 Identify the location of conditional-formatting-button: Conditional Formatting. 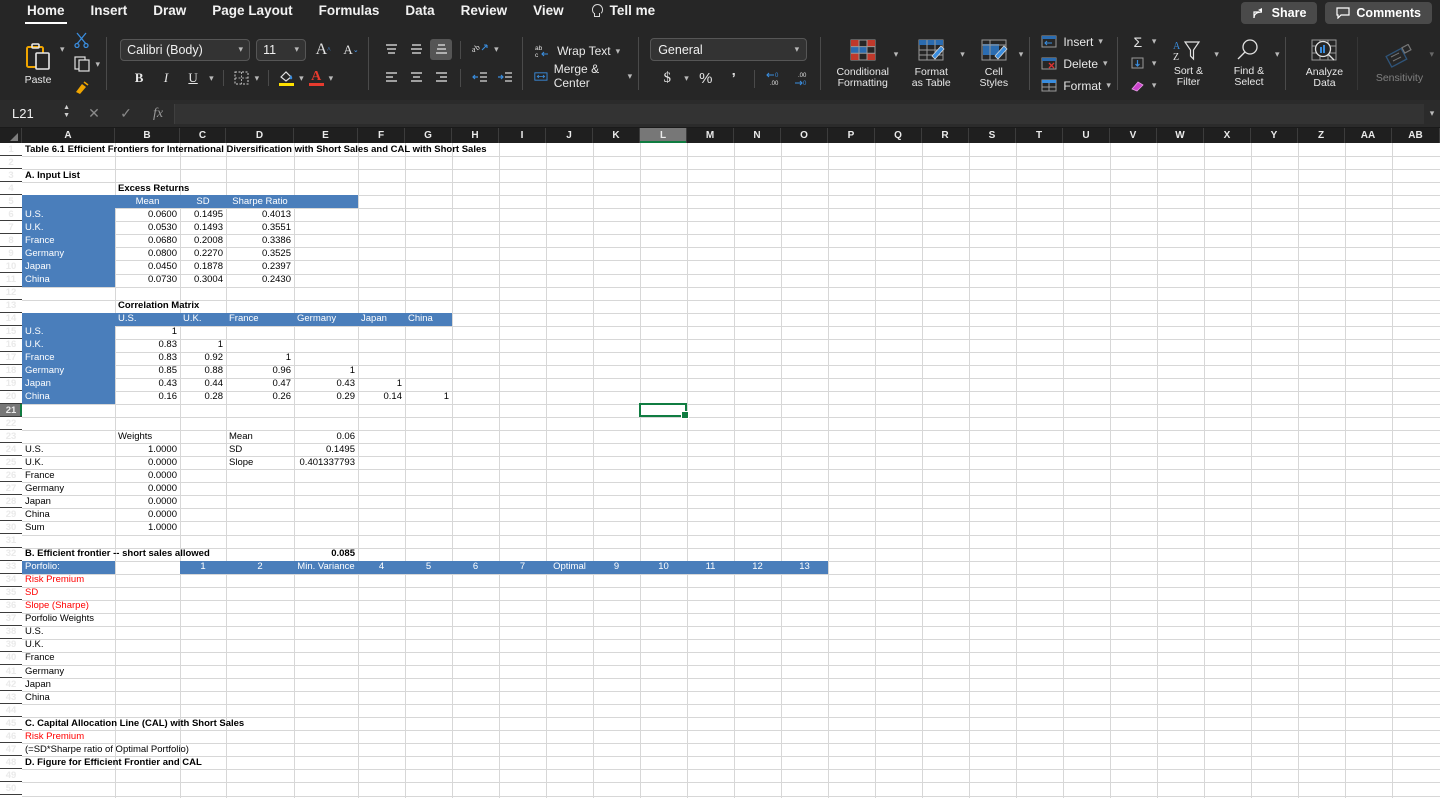
(863, 63).